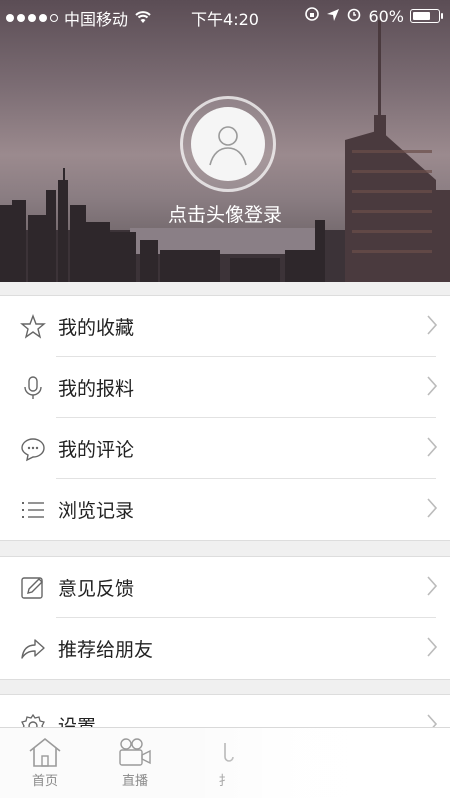 This screenshot has height=798, width=450. Describe the element at coordinates (96, 589) in the screenshot. I see `menu-item-label: 意见反馈` at that location.